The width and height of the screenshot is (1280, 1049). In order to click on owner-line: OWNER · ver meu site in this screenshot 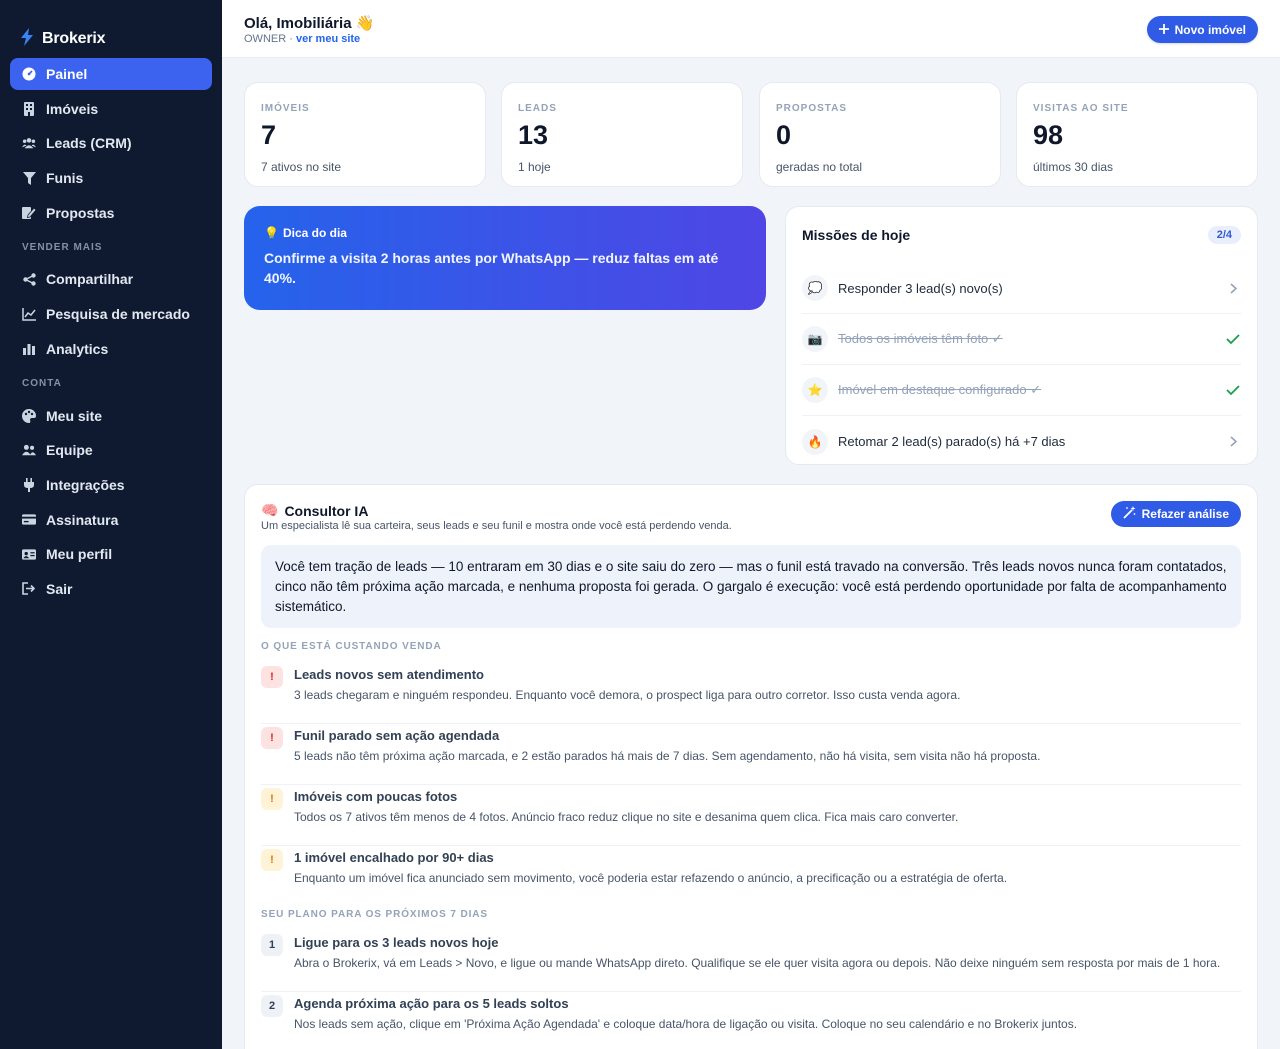, I will do `click(302, 39)`.